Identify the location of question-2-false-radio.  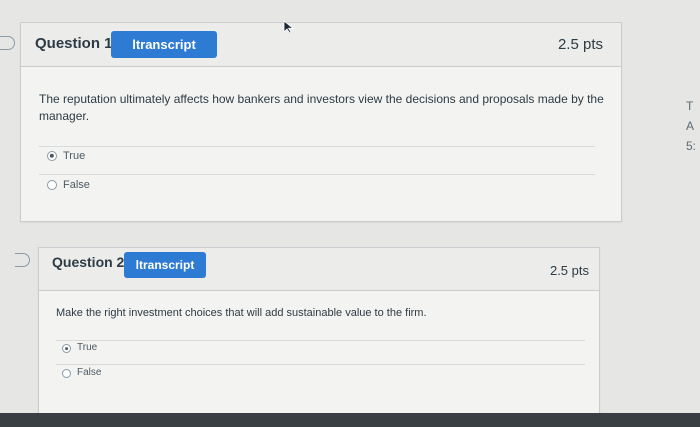
(66, 373).